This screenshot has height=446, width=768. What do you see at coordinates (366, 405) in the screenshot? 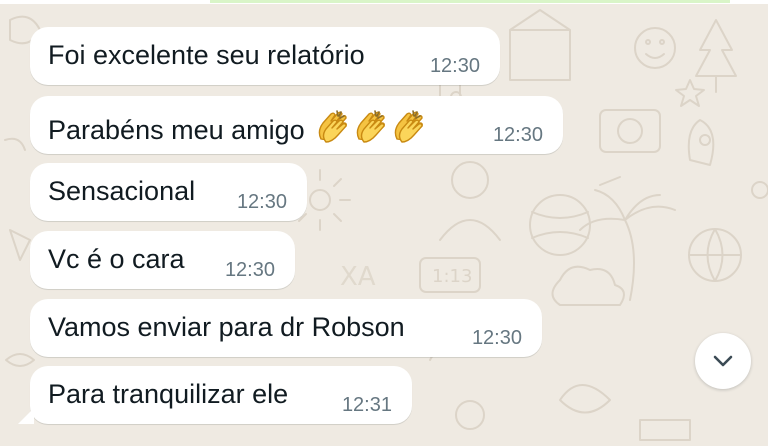
I see `message-timestamp: 12:31` at bounding box center [366, 405].